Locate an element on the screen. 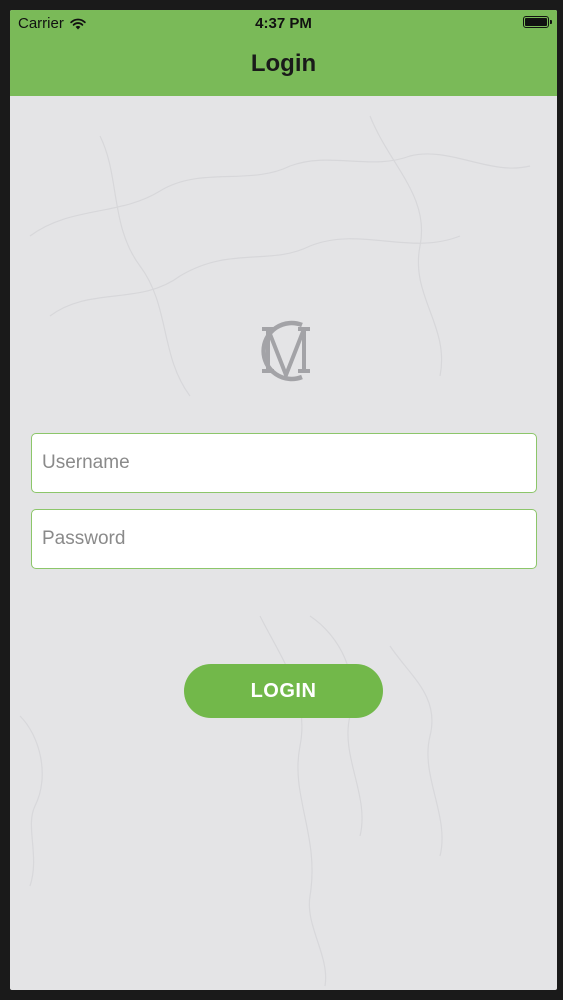  status-bar: Carrier 4:37 PM is located at coordinates (283, 23).